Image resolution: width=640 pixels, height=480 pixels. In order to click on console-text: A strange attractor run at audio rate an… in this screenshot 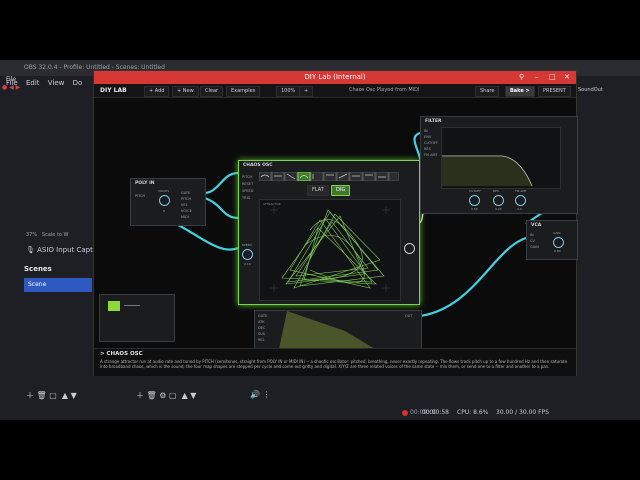, I will do `click(334, 364)`.